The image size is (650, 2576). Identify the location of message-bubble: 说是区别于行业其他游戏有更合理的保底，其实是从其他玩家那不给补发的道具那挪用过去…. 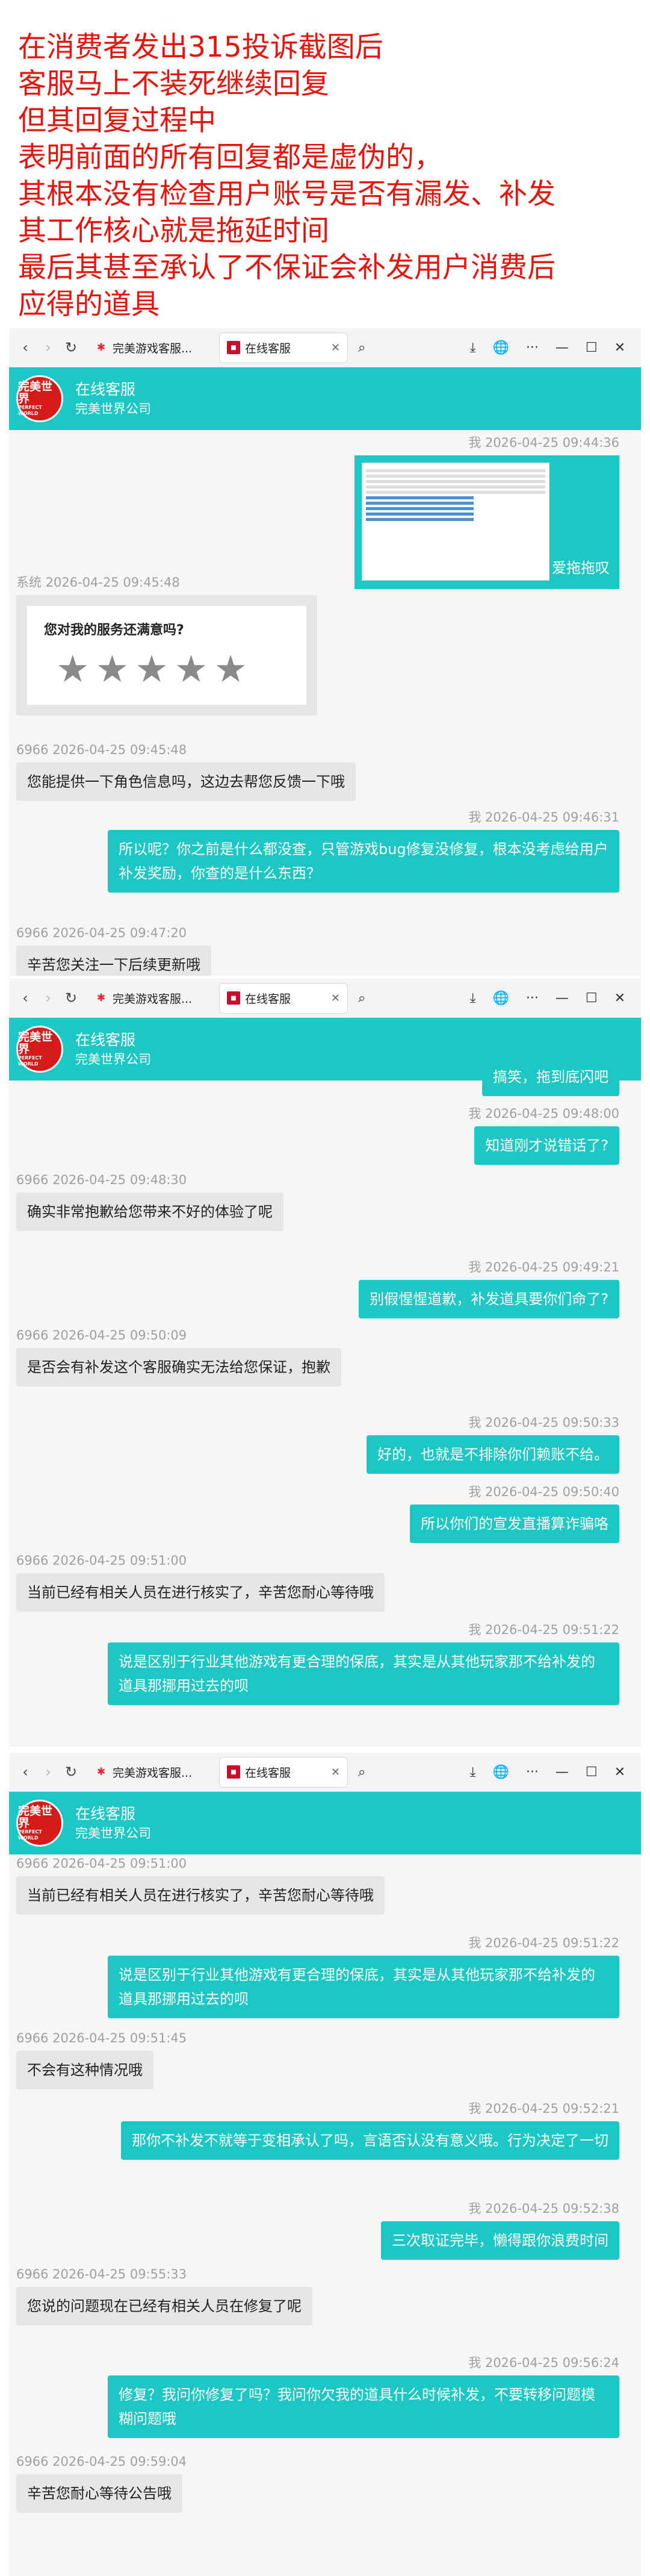
(363, 1673).